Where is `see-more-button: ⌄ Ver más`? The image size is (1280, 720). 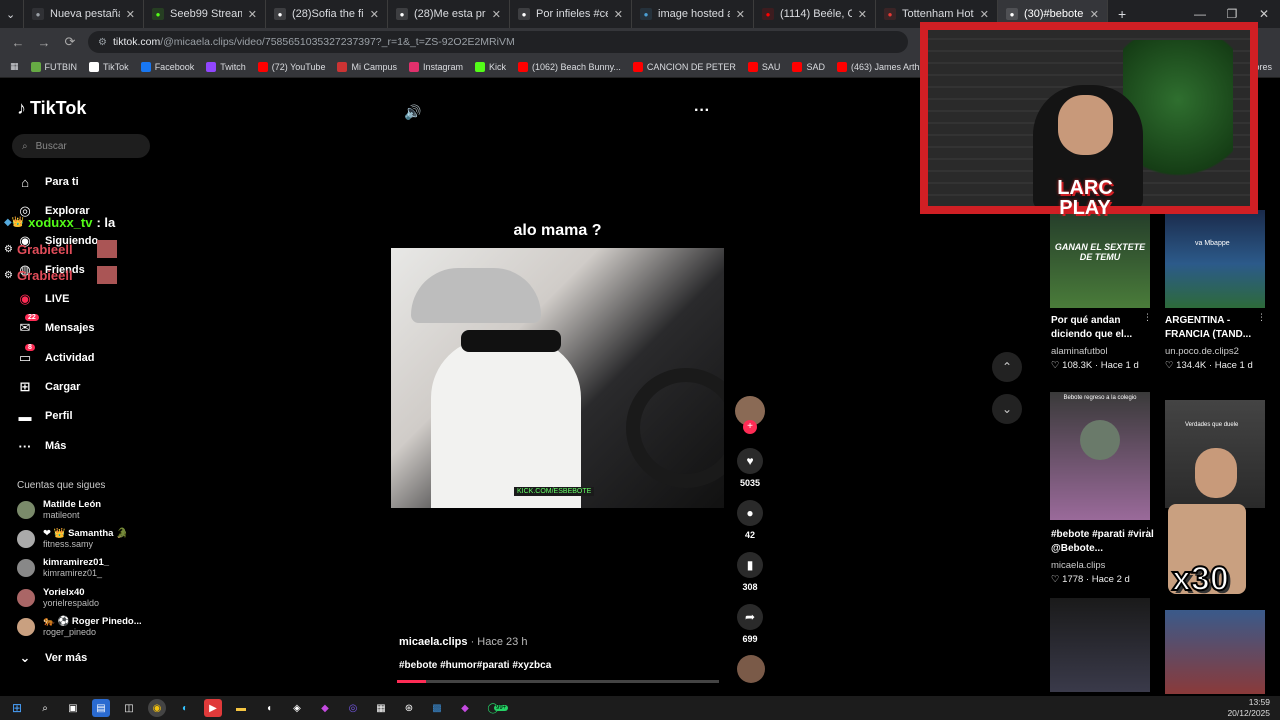 see-more-button: ⌄ Ver más is located at coordinates (52, 658).